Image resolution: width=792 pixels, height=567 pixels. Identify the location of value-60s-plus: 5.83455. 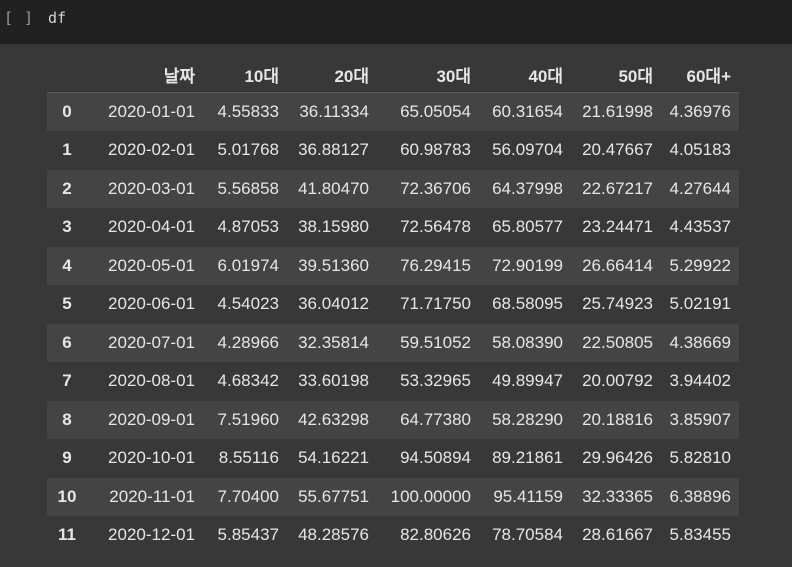
(700, 535).